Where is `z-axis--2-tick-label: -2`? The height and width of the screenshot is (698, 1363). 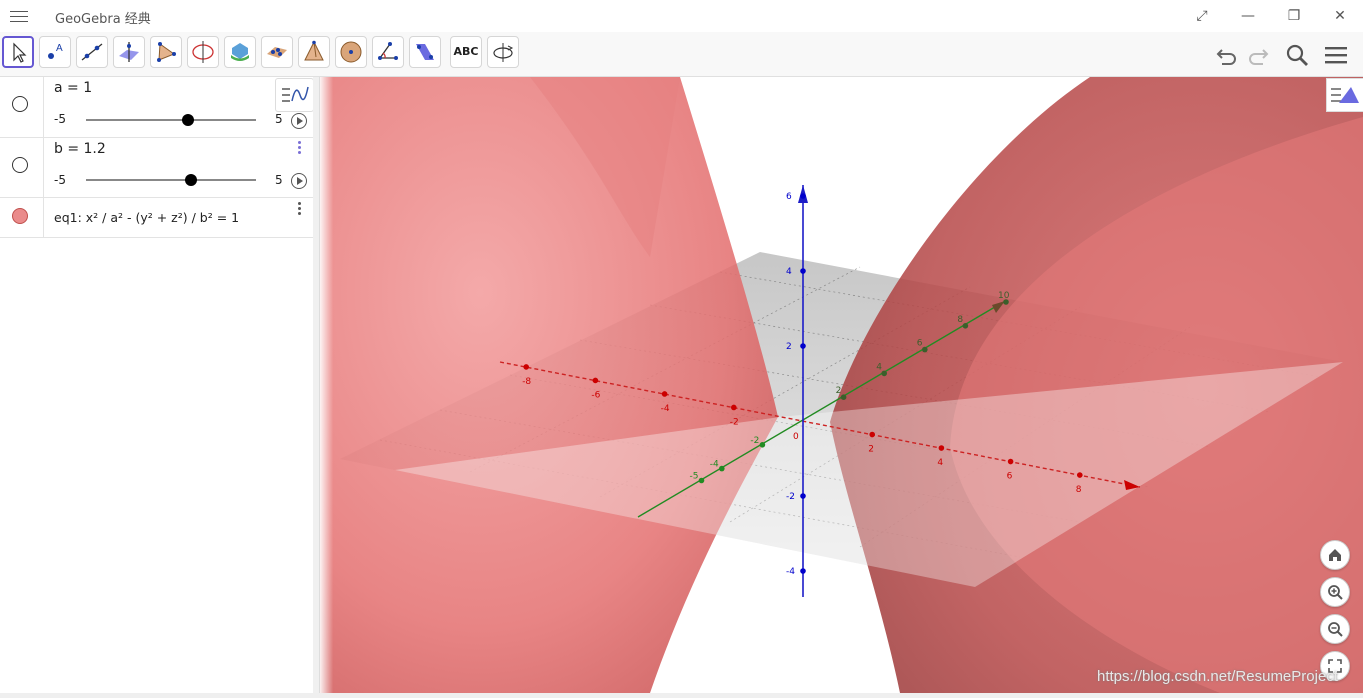 z-axis--2-tick-label: -2 is located at coordinates (790, 497).